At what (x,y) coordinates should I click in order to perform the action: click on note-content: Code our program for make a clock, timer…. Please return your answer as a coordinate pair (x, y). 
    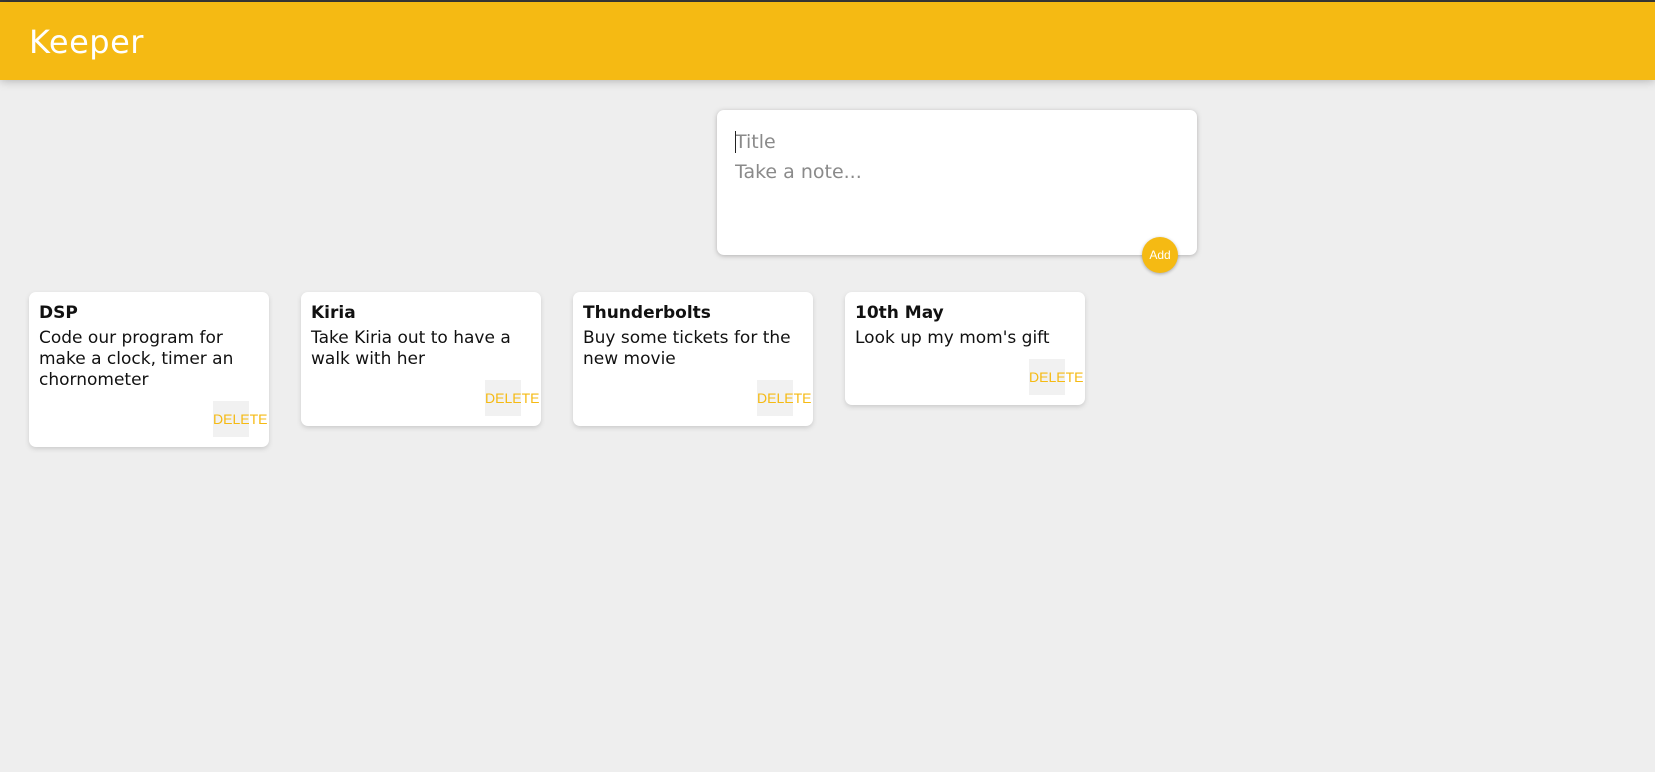
    Looking at the image, I should click on (139, 359).